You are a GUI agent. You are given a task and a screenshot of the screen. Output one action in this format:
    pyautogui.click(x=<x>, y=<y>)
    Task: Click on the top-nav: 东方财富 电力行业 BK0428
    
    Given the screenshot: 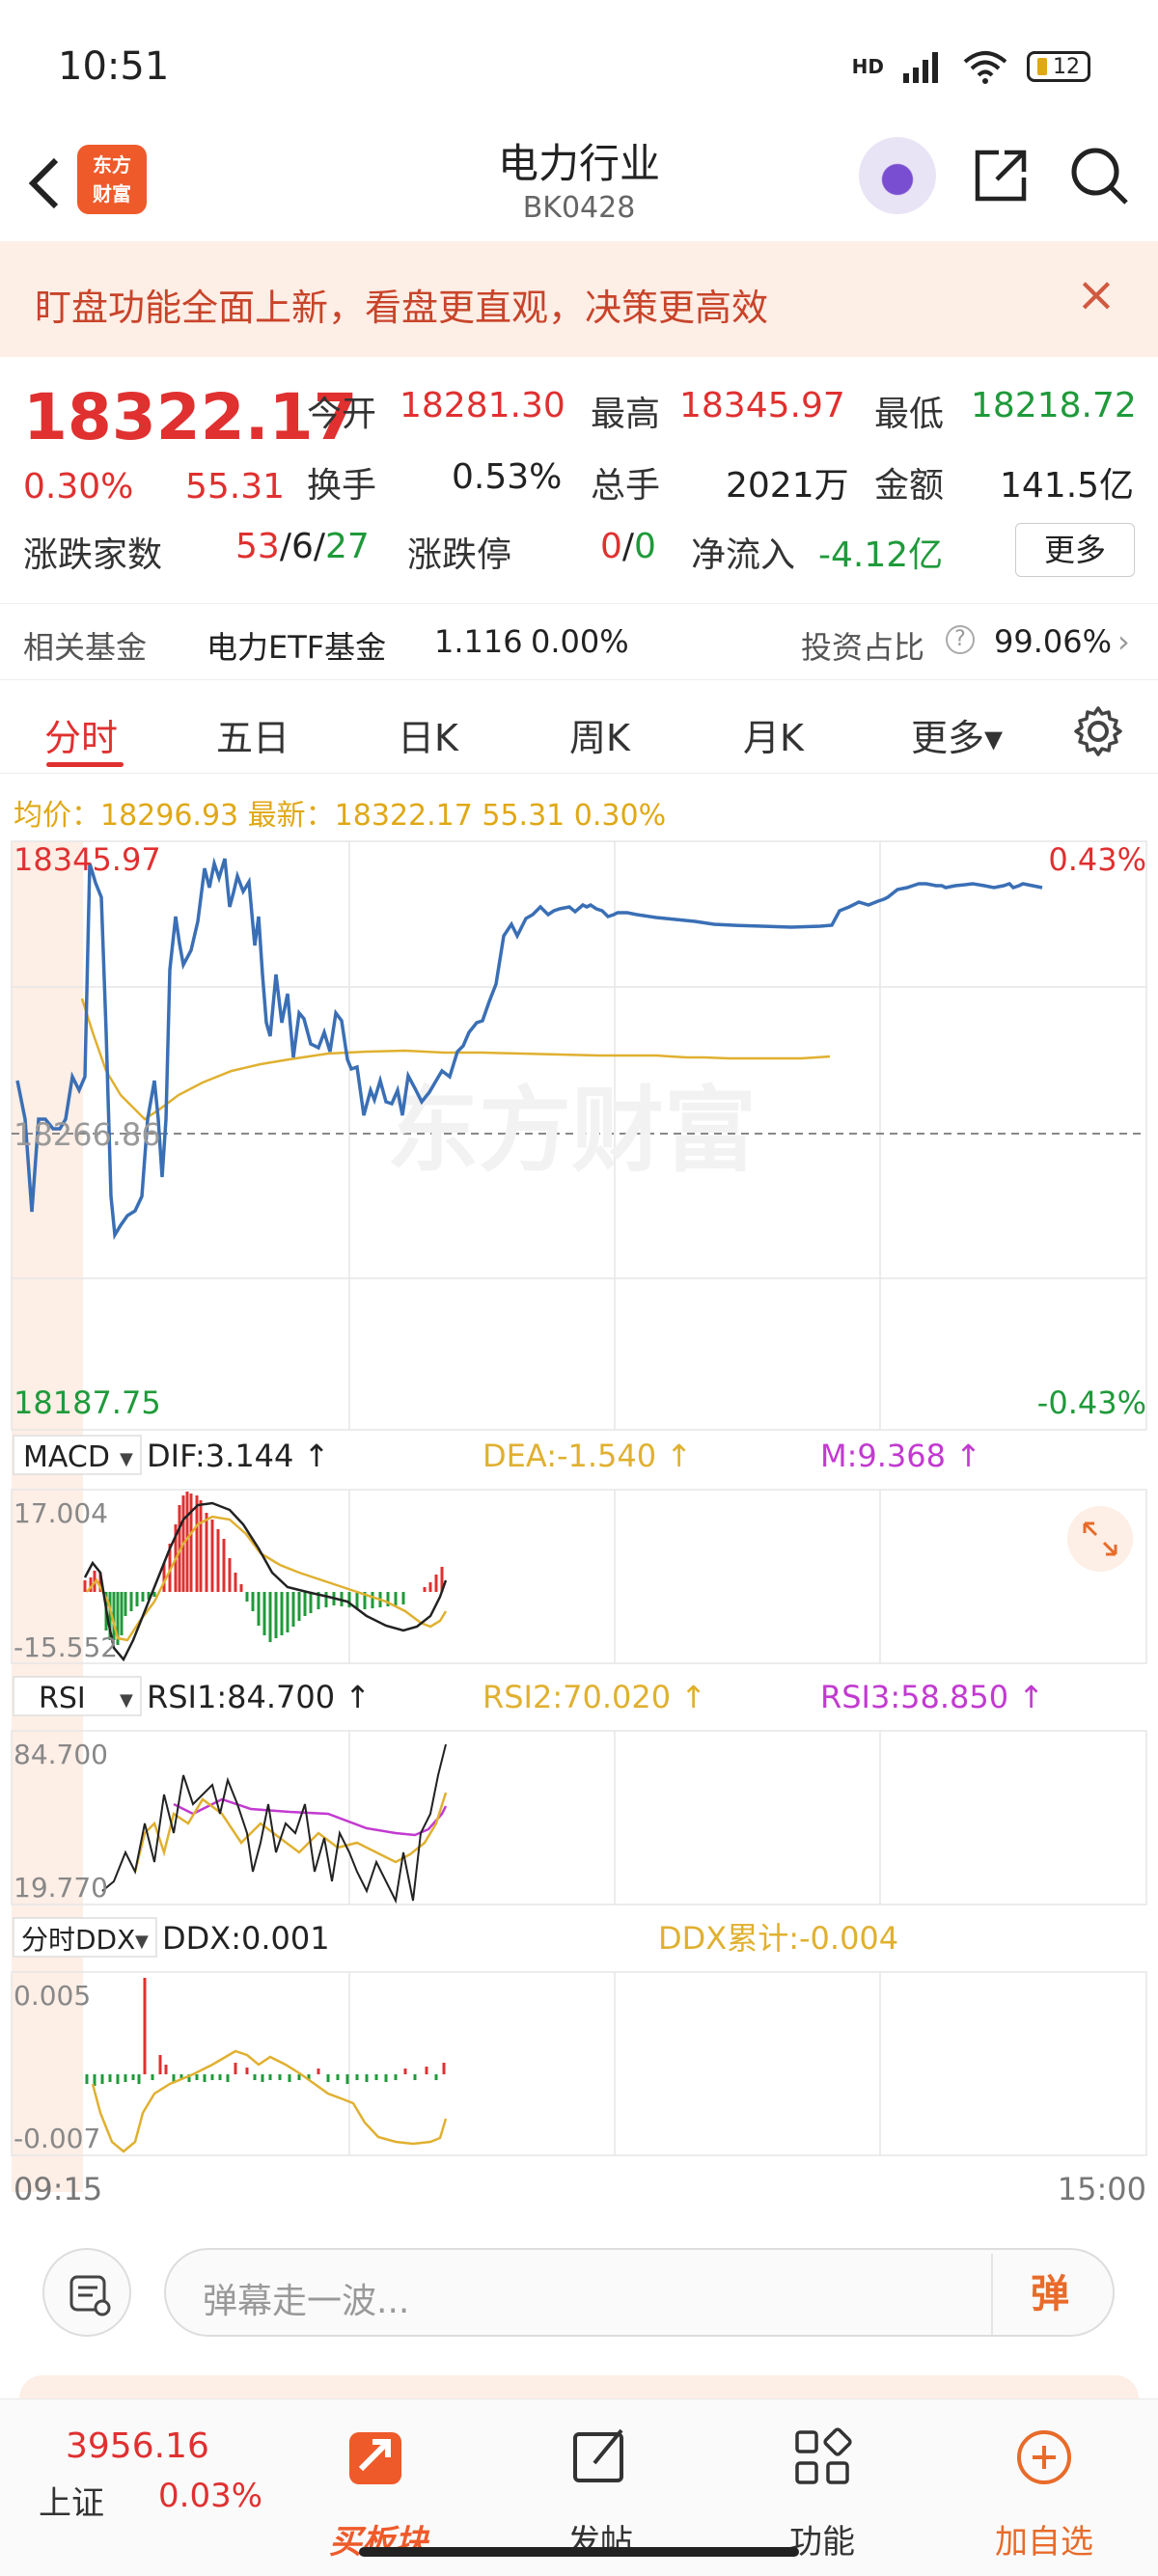 What is the action you would take?
    pyautogui.click(x=579, y=183)
    